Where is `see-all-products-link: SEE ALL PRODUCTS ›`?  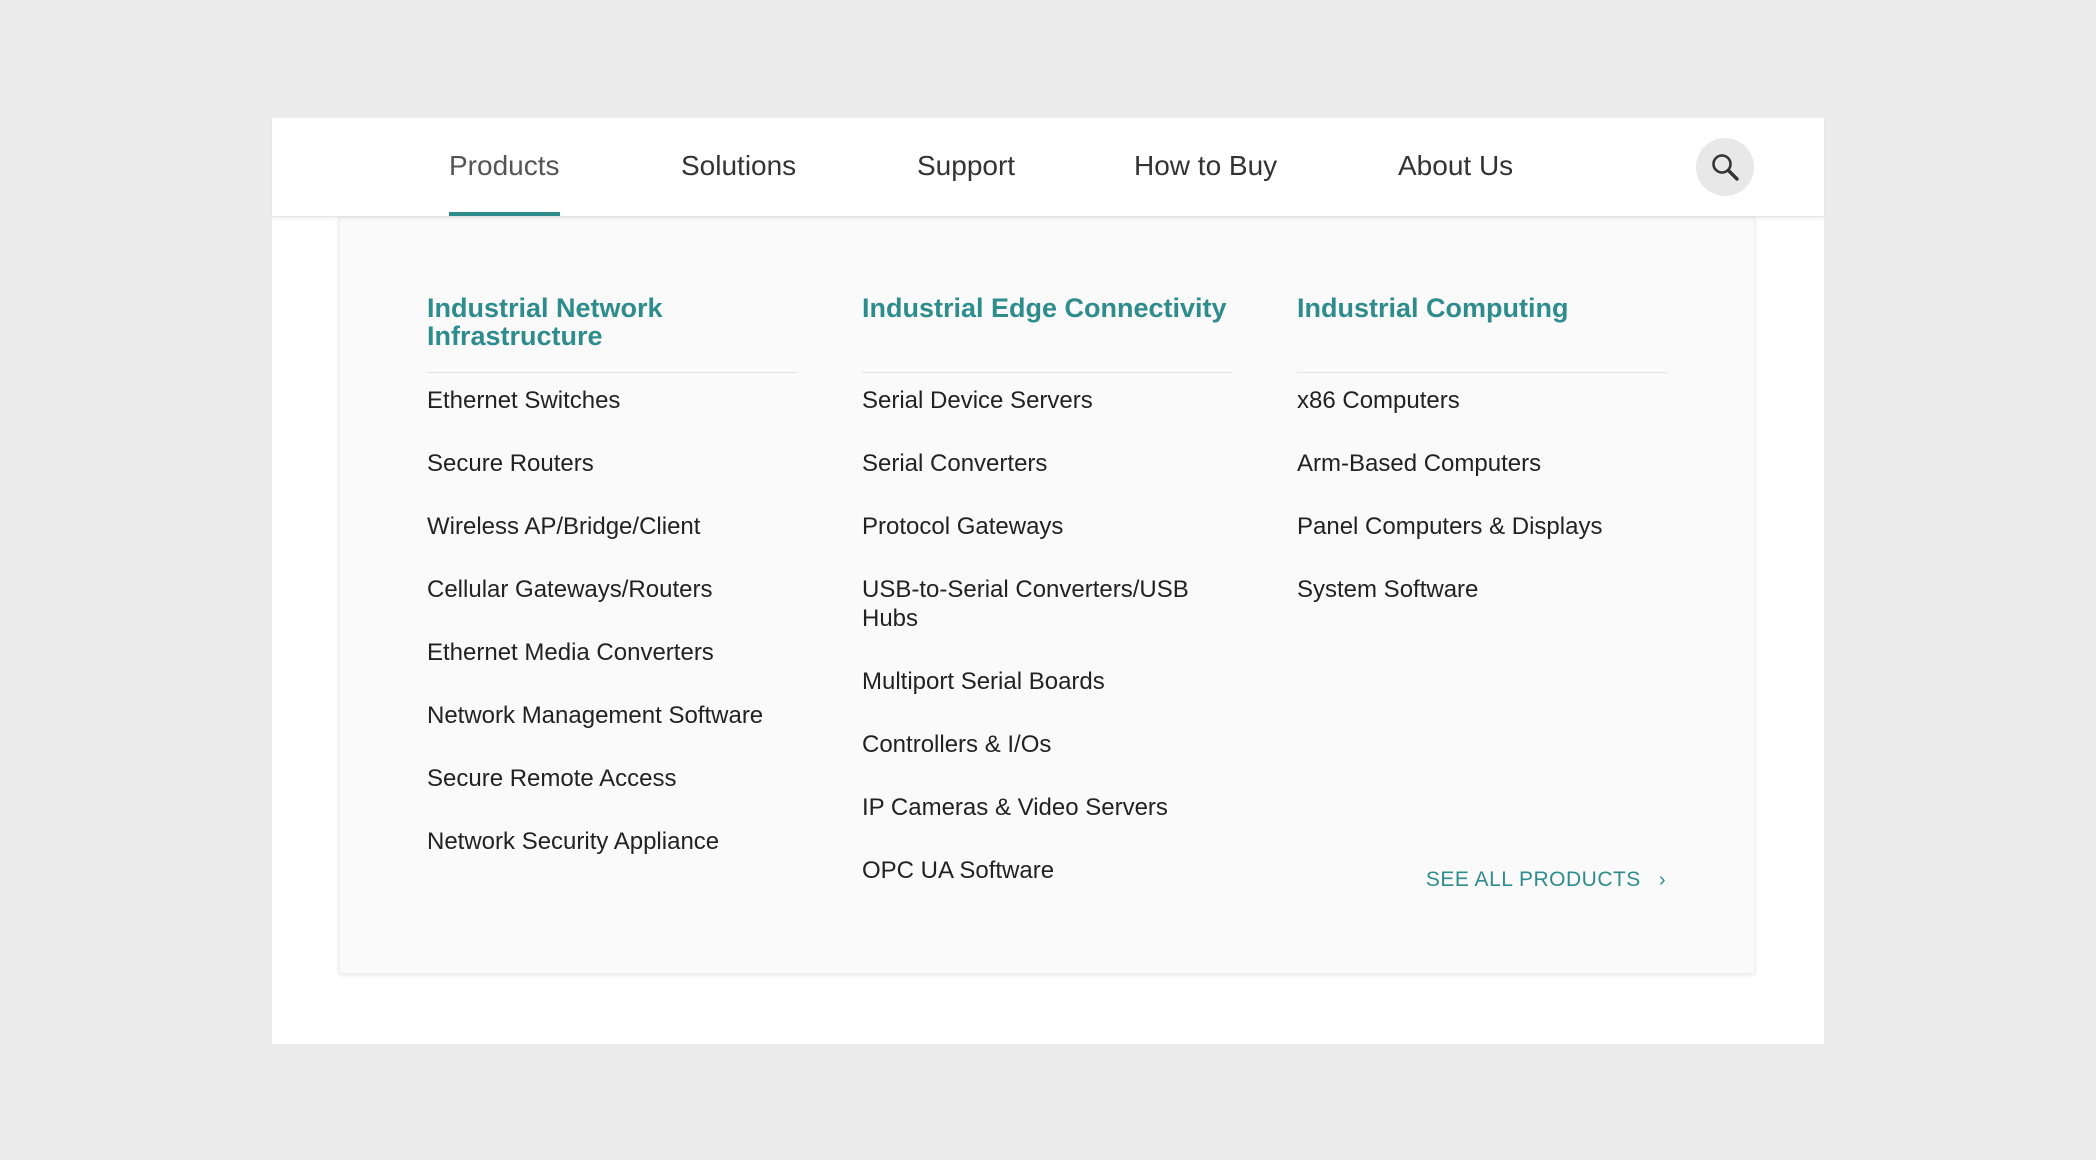 see-all-products-link: SEE ALL PRODUCTS › is located at coordinates (1546, 880).